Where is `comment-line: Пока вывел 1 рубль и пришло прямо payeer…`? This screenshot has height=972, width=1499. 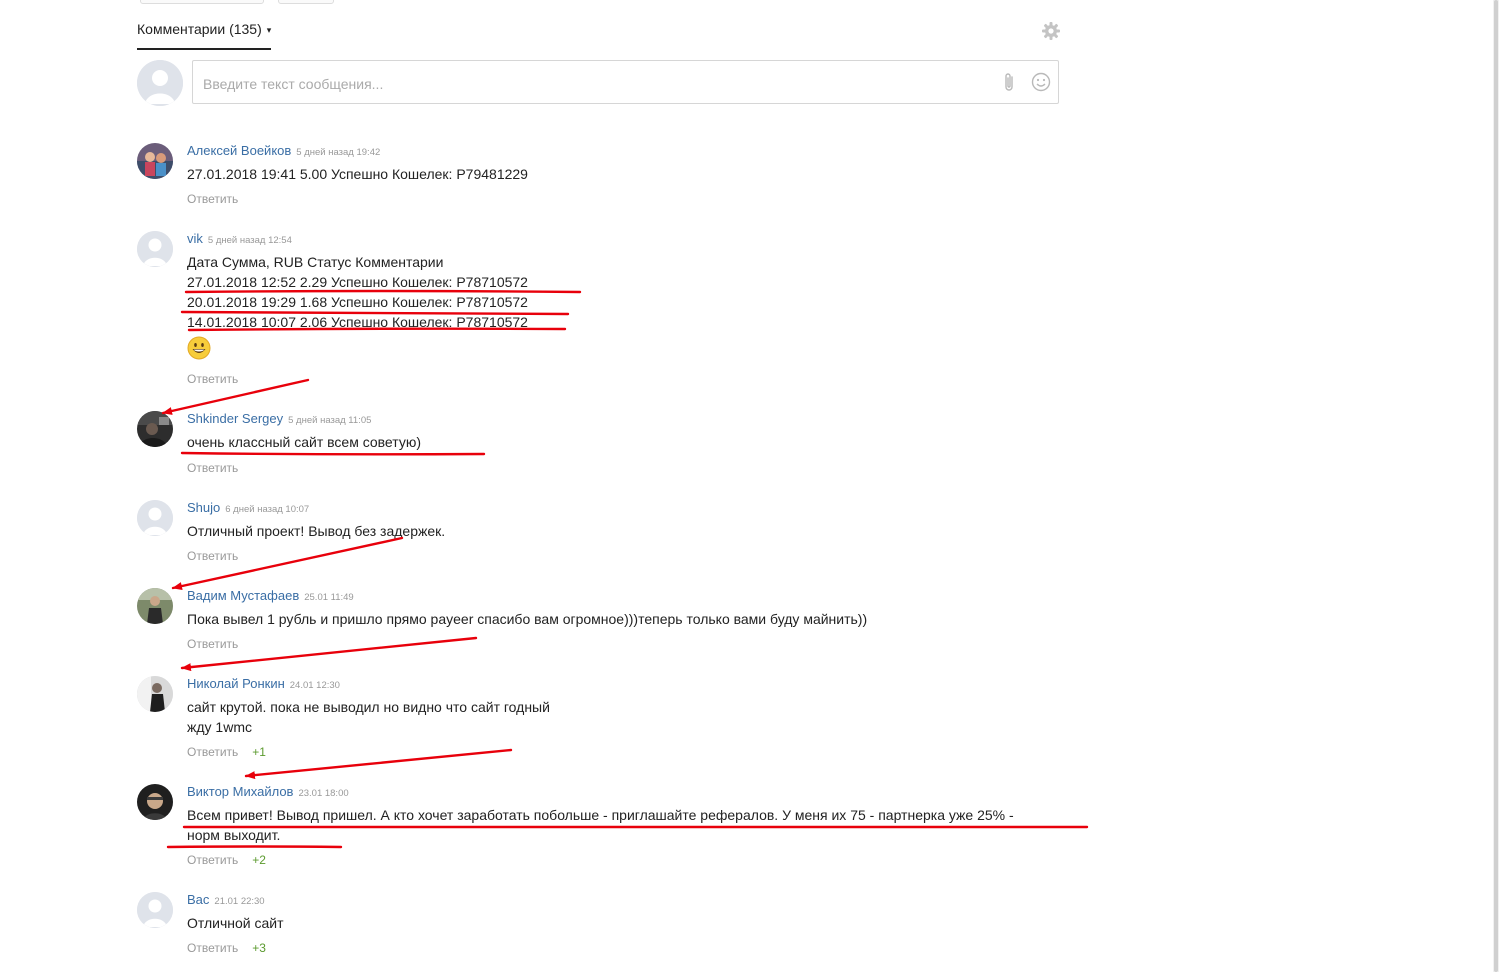
comment-line: Пока вывел 1 рубль и пришло прямо payeer… is located at coordinates (527, 619).